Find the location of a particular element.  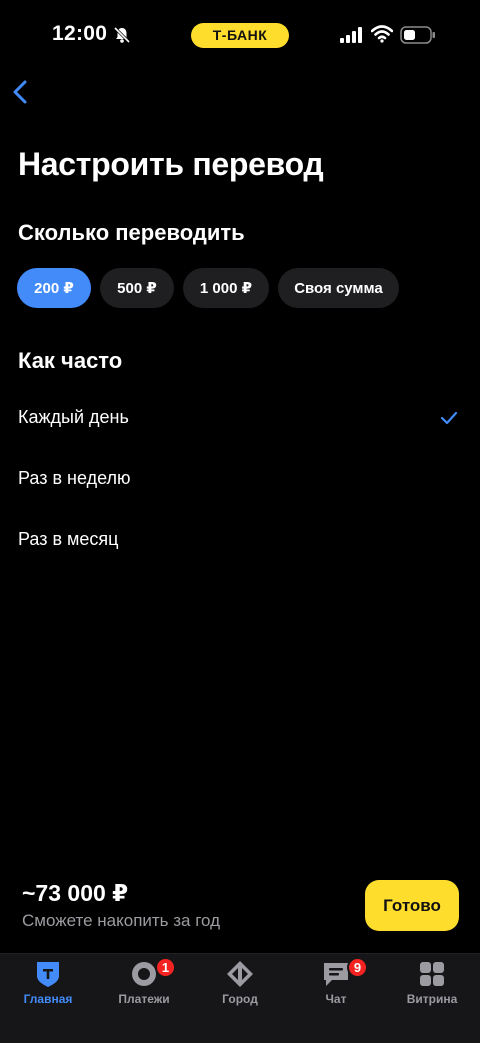

amount-chip-200: 200 ₽ is located at coordinates (54, 288).